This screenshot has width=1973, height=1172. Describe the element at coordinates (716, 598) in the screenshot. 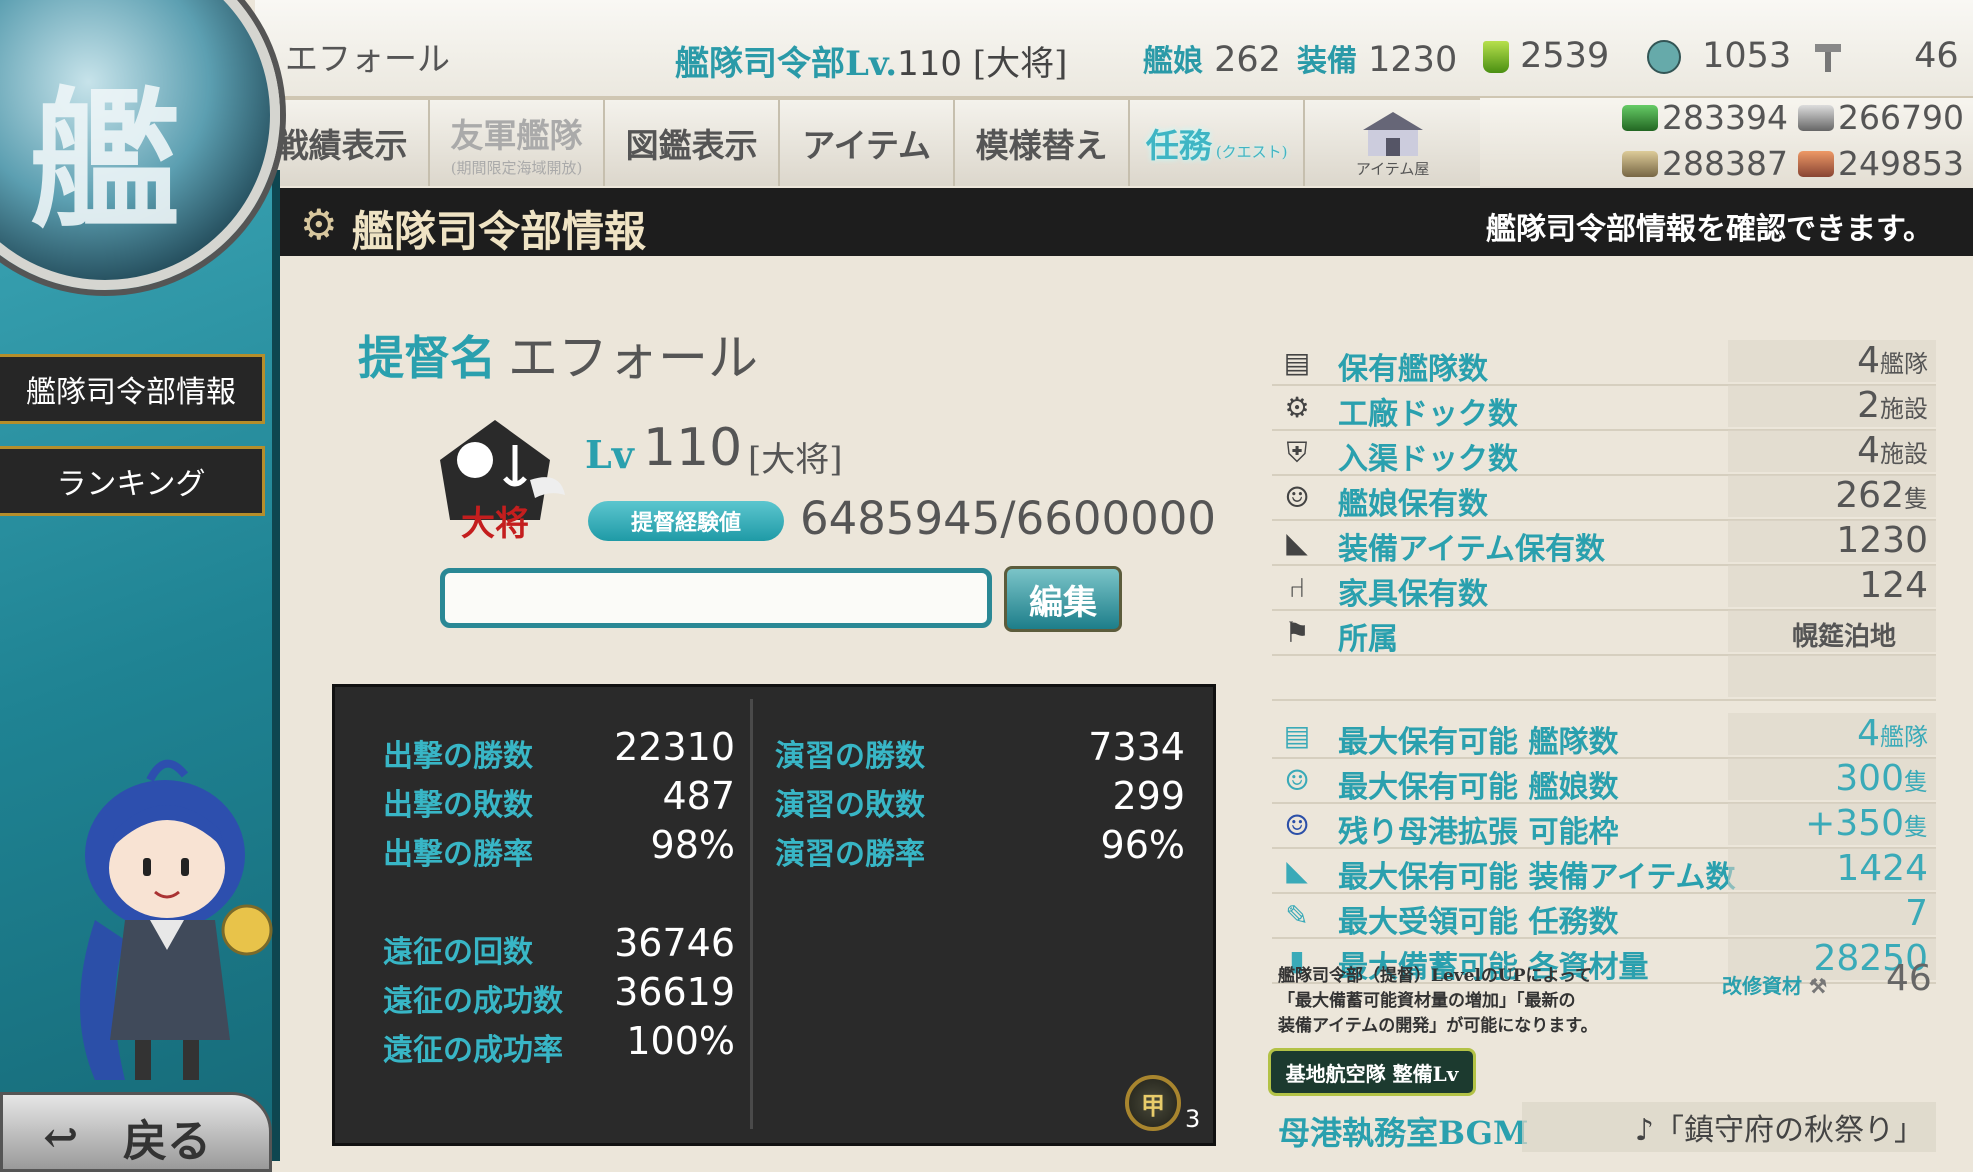

I see `comment-field` at that location.